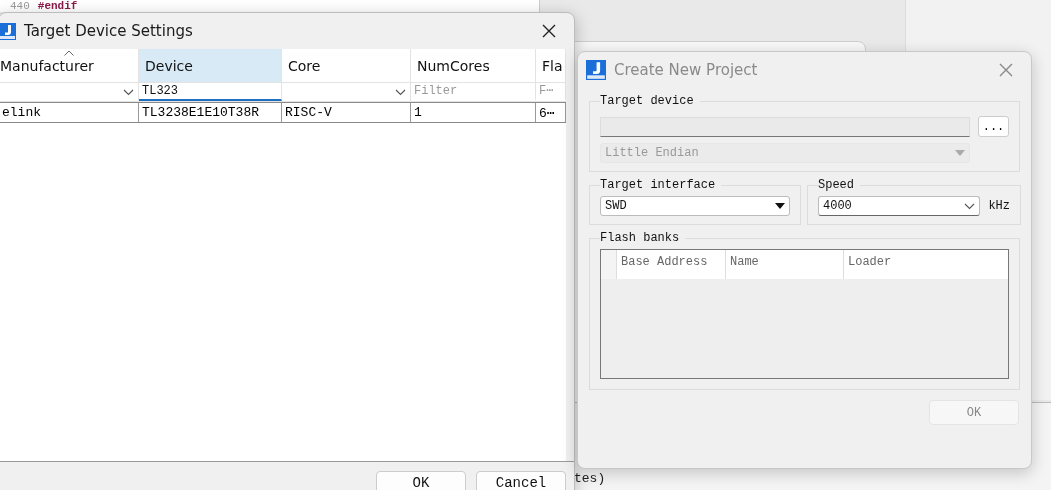 This screenshot has height=490, width=1051. What do you see at coordinates (899, 206) in the screenshot?
I see `speed-dropdown: 4000` at bounding box center [899, 206].